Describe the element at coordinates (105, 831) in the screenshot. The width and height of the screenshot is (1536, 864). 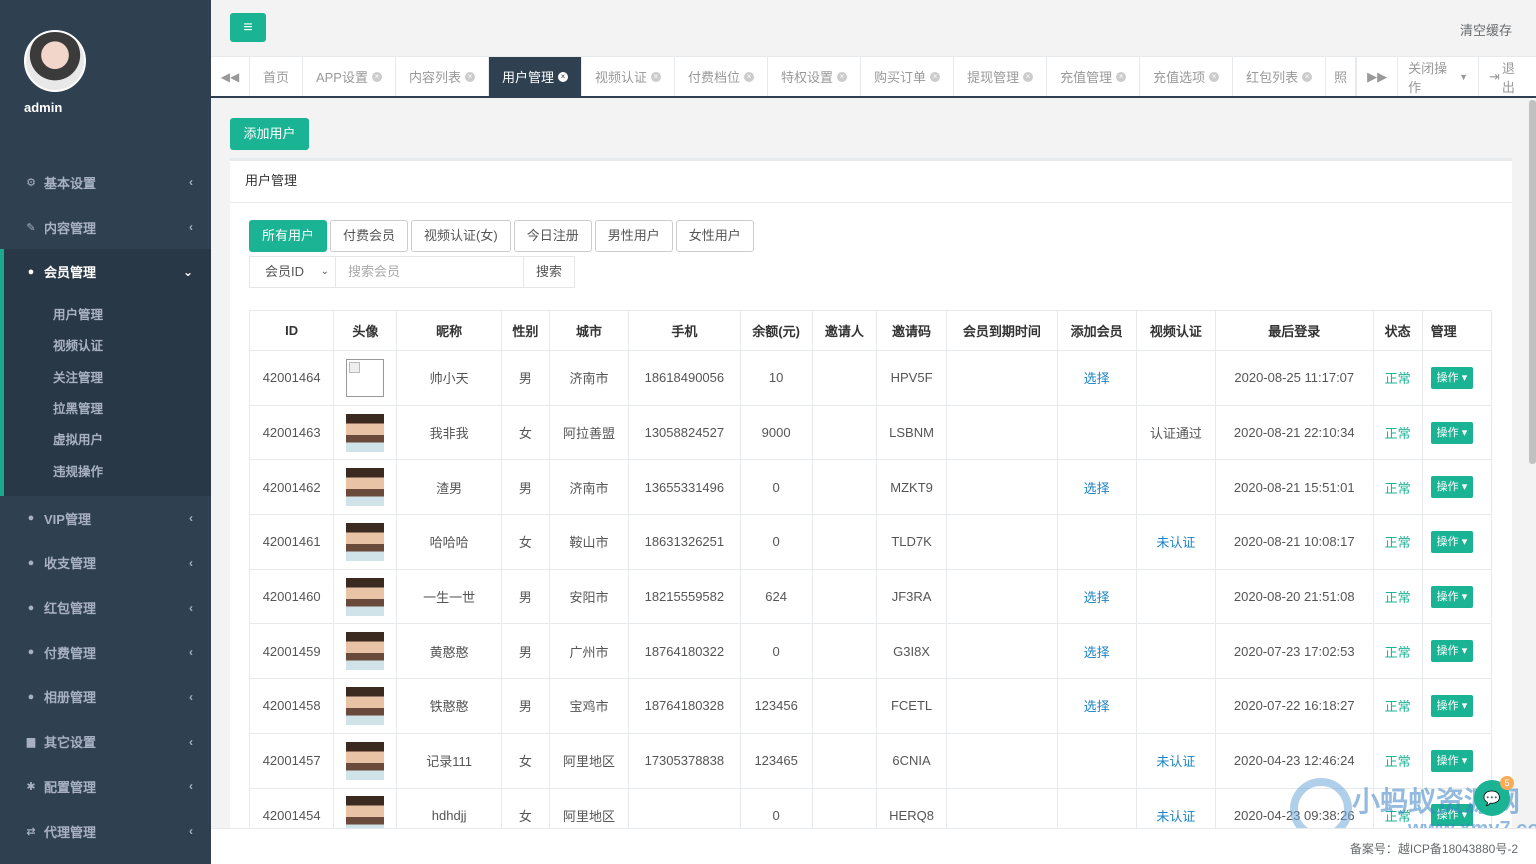
I see `sidebar-item-agent: ⇄ 代理管理 ‹` at that location.